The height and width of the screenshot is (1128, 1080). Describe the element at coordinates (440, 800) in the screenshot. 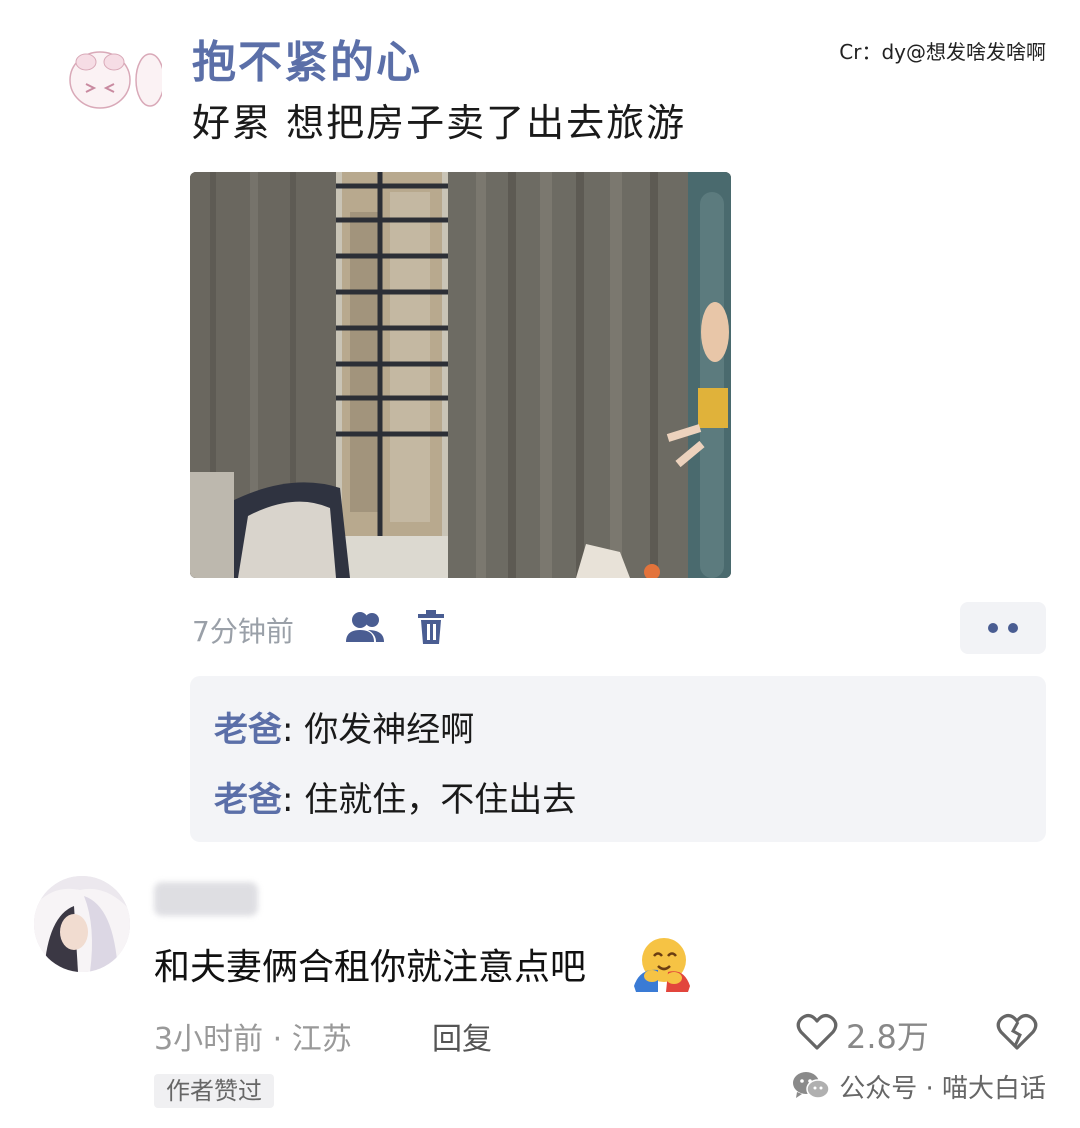

I see `reply-text: 住就住，不住出去` at that location.